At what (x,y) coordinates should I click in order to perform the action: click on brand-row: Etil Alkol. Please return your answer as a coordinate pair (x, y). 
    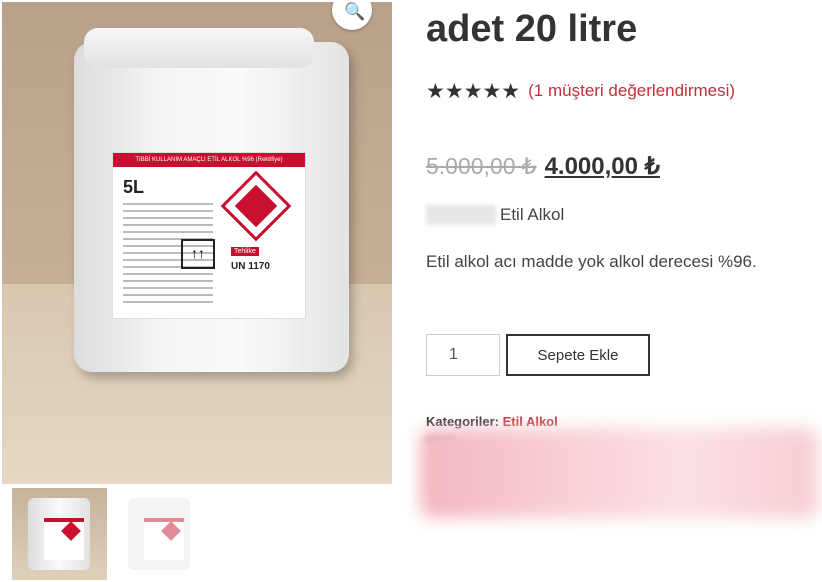
    Looking at the image, I should click on (495, 215).